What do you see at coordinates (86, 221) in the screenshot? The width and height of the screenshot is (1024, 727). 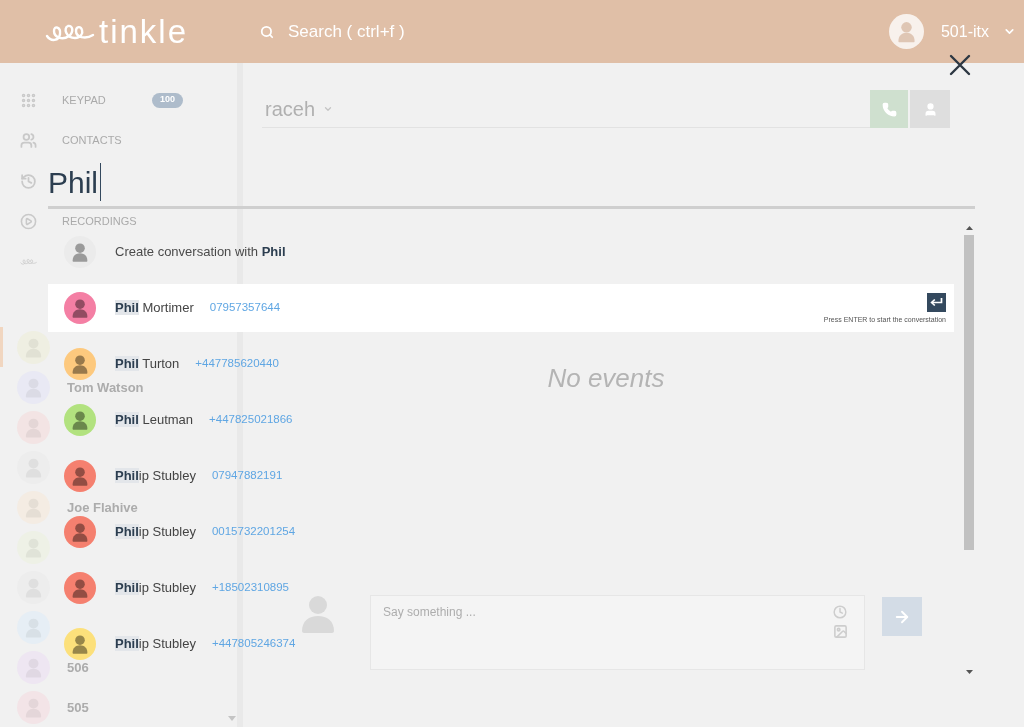 I see `nav-item: RECORDINGS` at bounding box center [86, 221].